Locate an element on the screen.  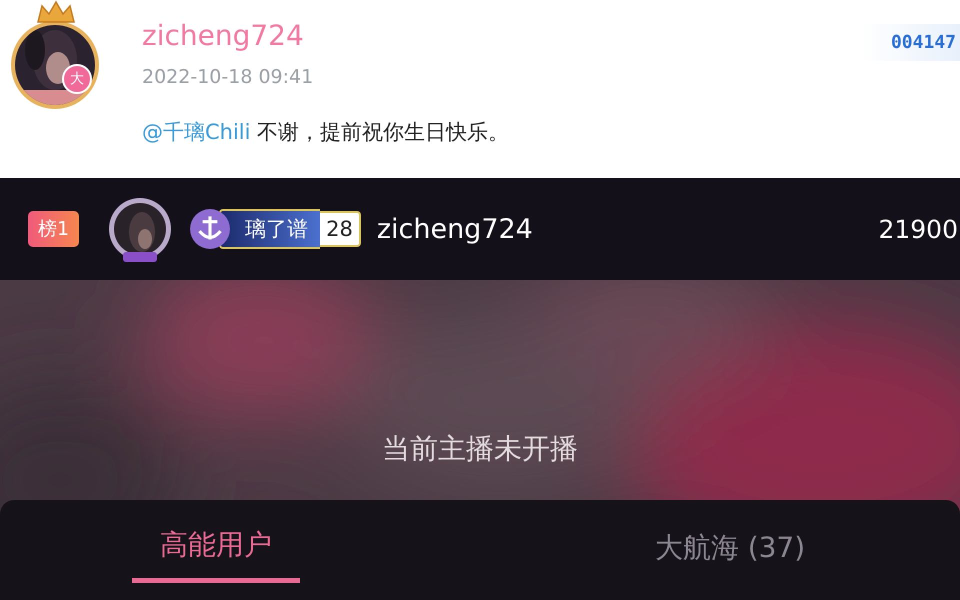
comment-text: 不谢，提前祝你生日快乐。 is located at coordinates (383, 132).